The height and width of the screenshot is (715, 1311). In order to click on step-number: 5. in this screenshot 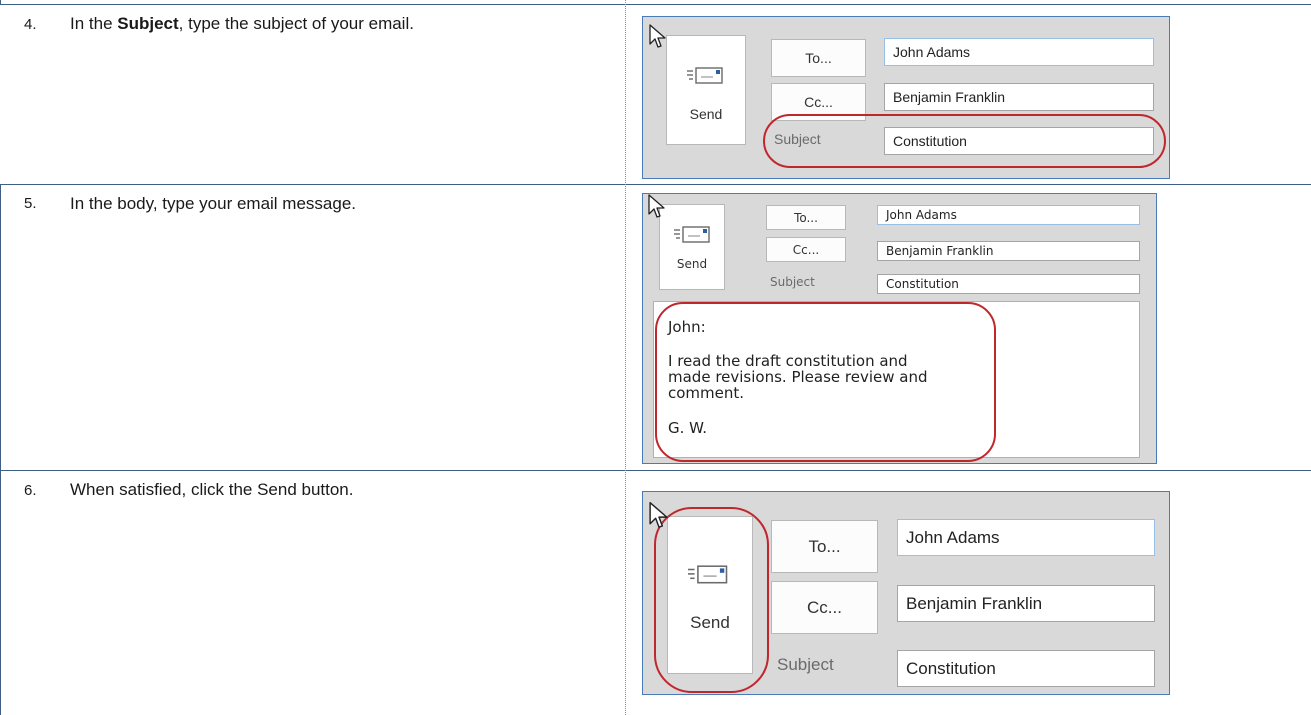, I will do `click(30, 203)`.